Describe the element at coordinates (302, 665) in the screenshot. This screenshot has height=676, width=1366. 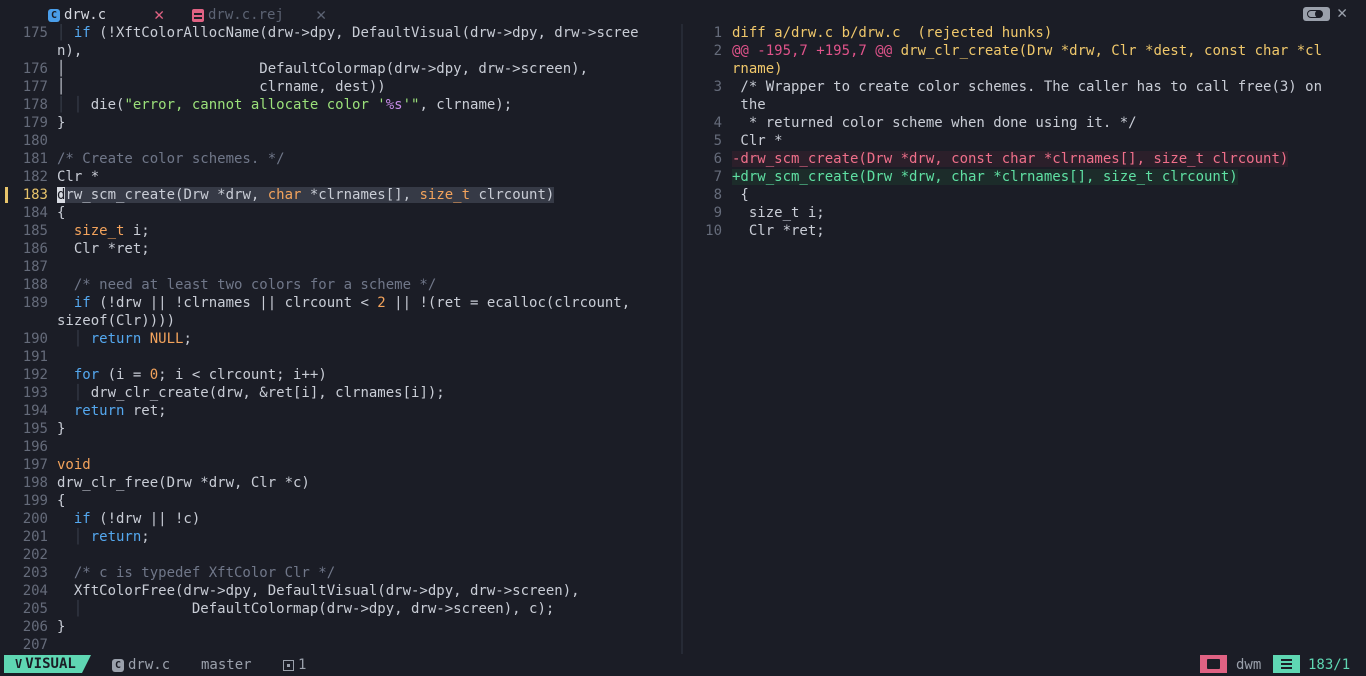
I see `diagnostics-count: 1` at that location.